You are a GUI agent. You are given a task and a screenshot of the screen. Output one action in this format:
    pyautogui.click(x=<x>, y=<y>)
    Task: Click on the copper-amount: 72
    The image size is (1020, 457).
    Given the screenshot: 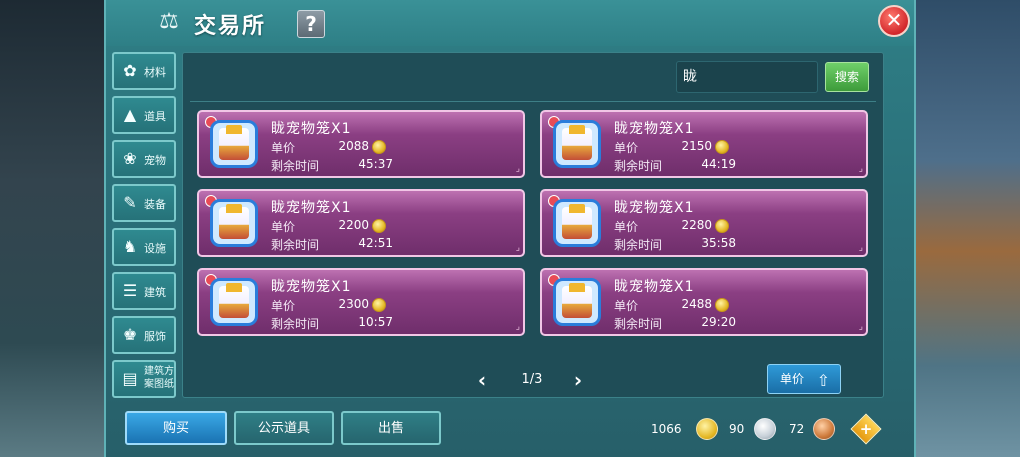 What is the action you would take?
    pyautogui.click(x=797, y=429)
    